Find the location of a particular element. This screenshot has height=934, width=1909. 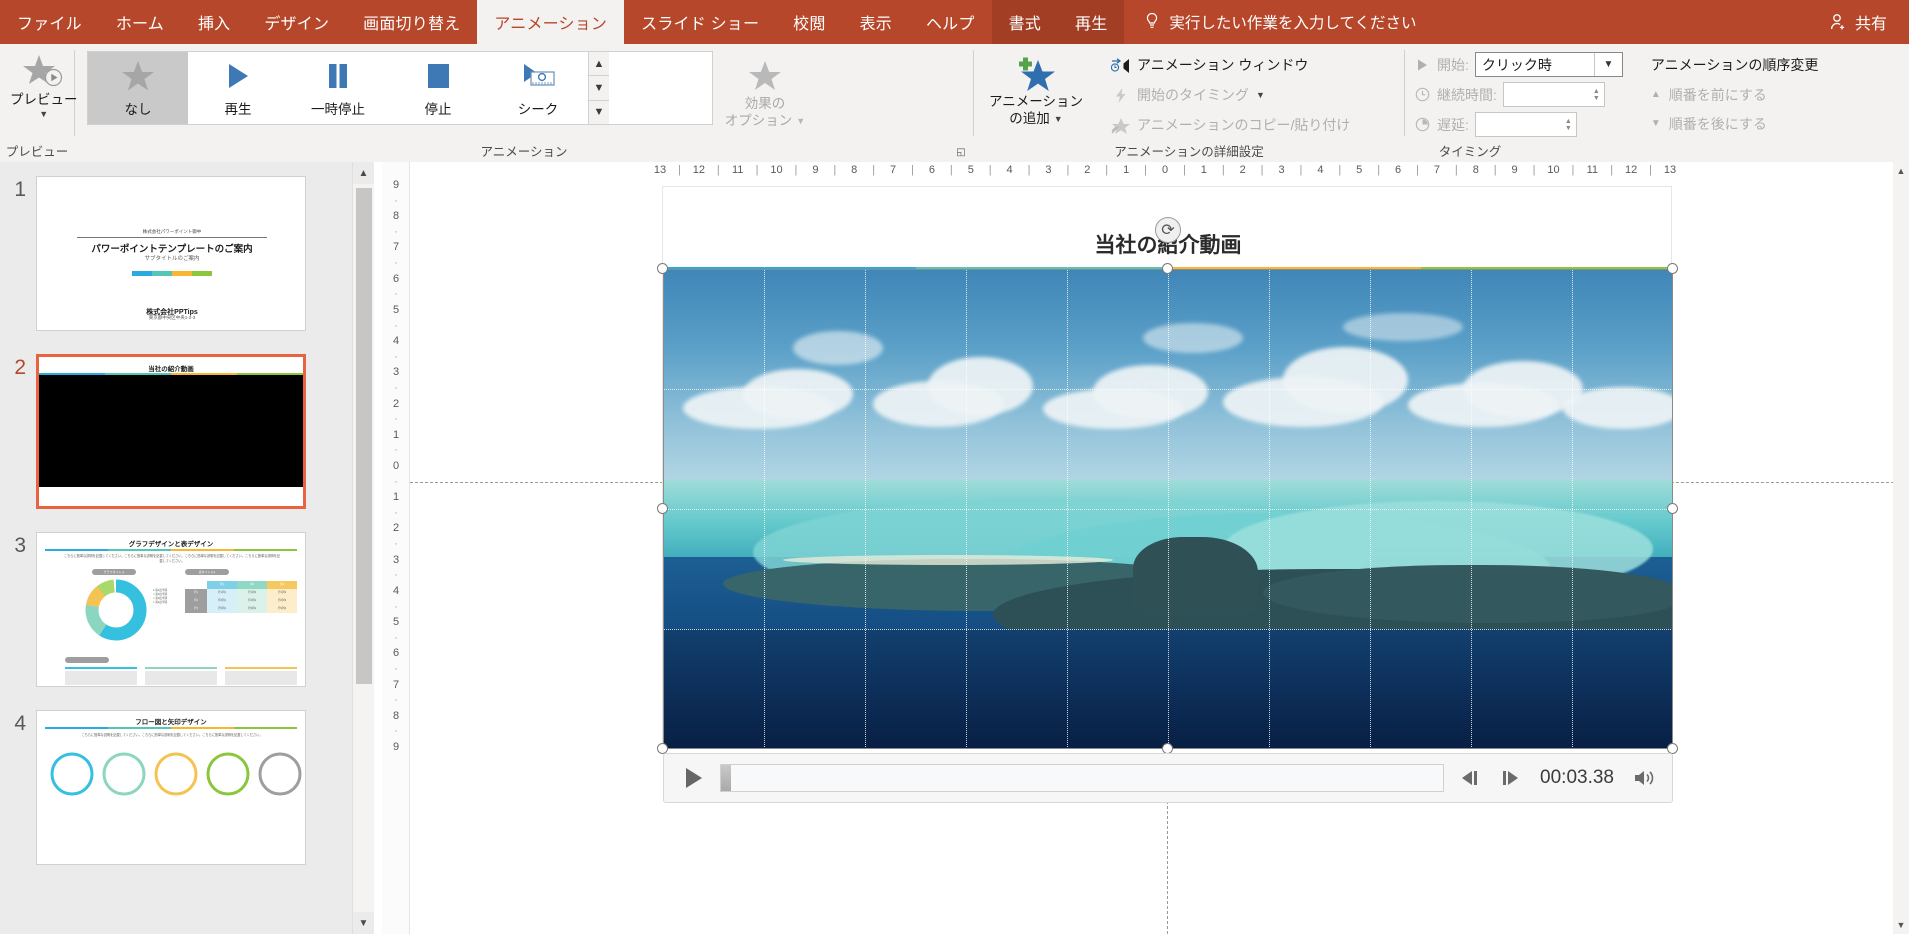

media-control-bar: 00:03.38 is located at coordinates (1168, 778).